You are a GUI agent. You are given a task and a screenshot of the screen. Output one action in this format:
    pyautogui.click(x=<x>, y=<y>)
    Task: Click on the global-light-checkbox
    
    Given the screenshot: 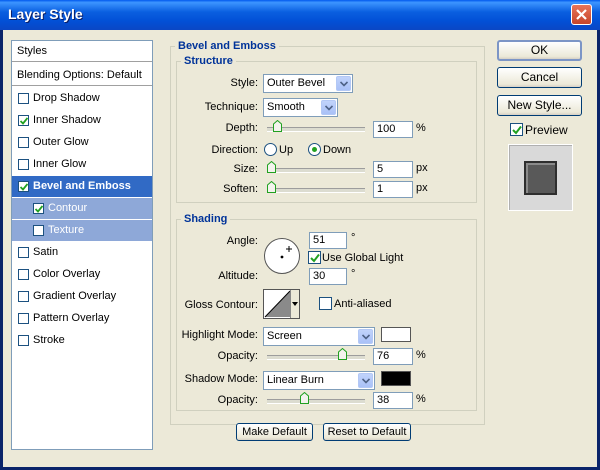 What is the action you would take?
    pyautogui.click(x=314, y=257)
    